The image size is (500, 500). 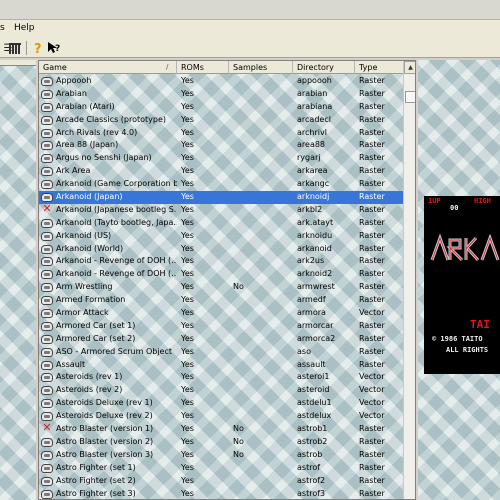 I want to click on directory-cell: arkarea, so click(x=312, y=171).